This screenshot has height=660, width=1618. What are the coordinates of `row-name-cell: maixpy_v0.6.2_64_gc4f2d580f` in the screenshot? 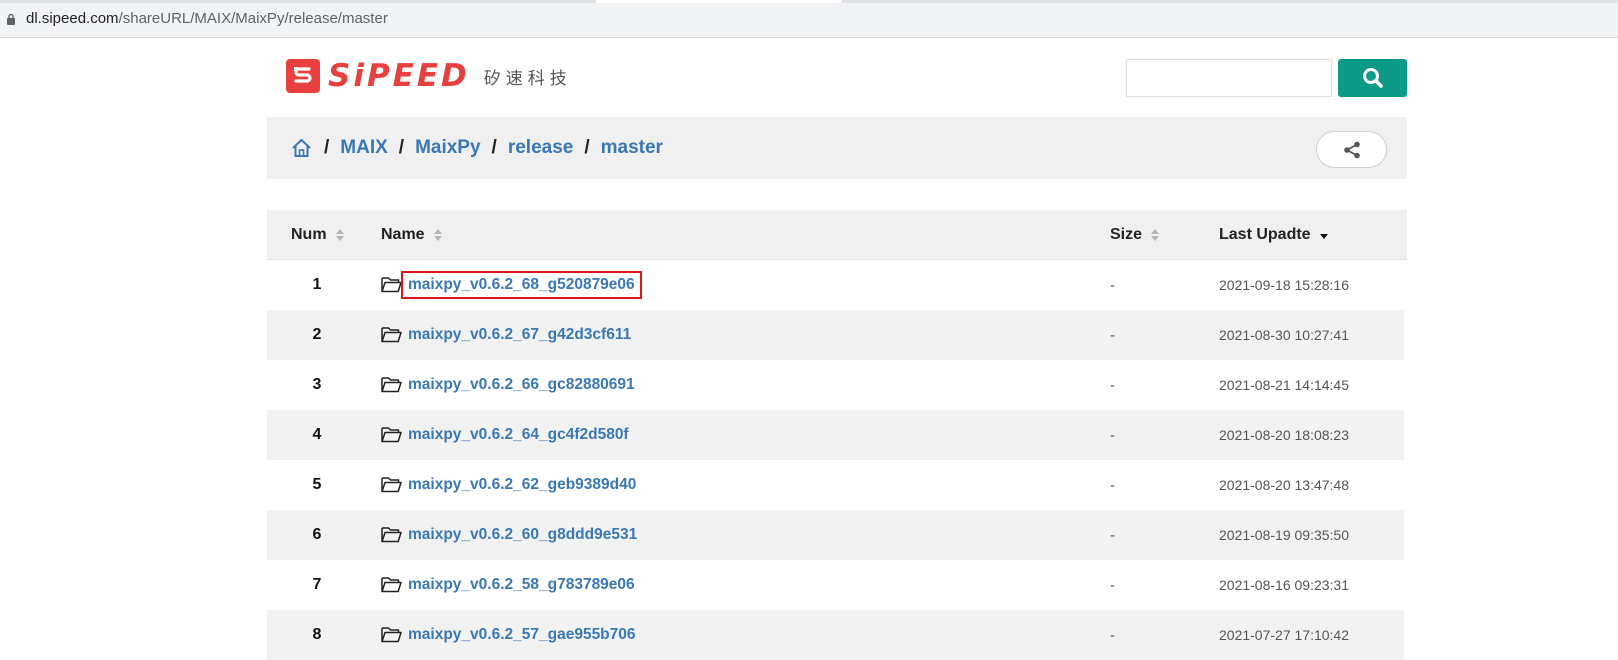 It's located at (507, 435).